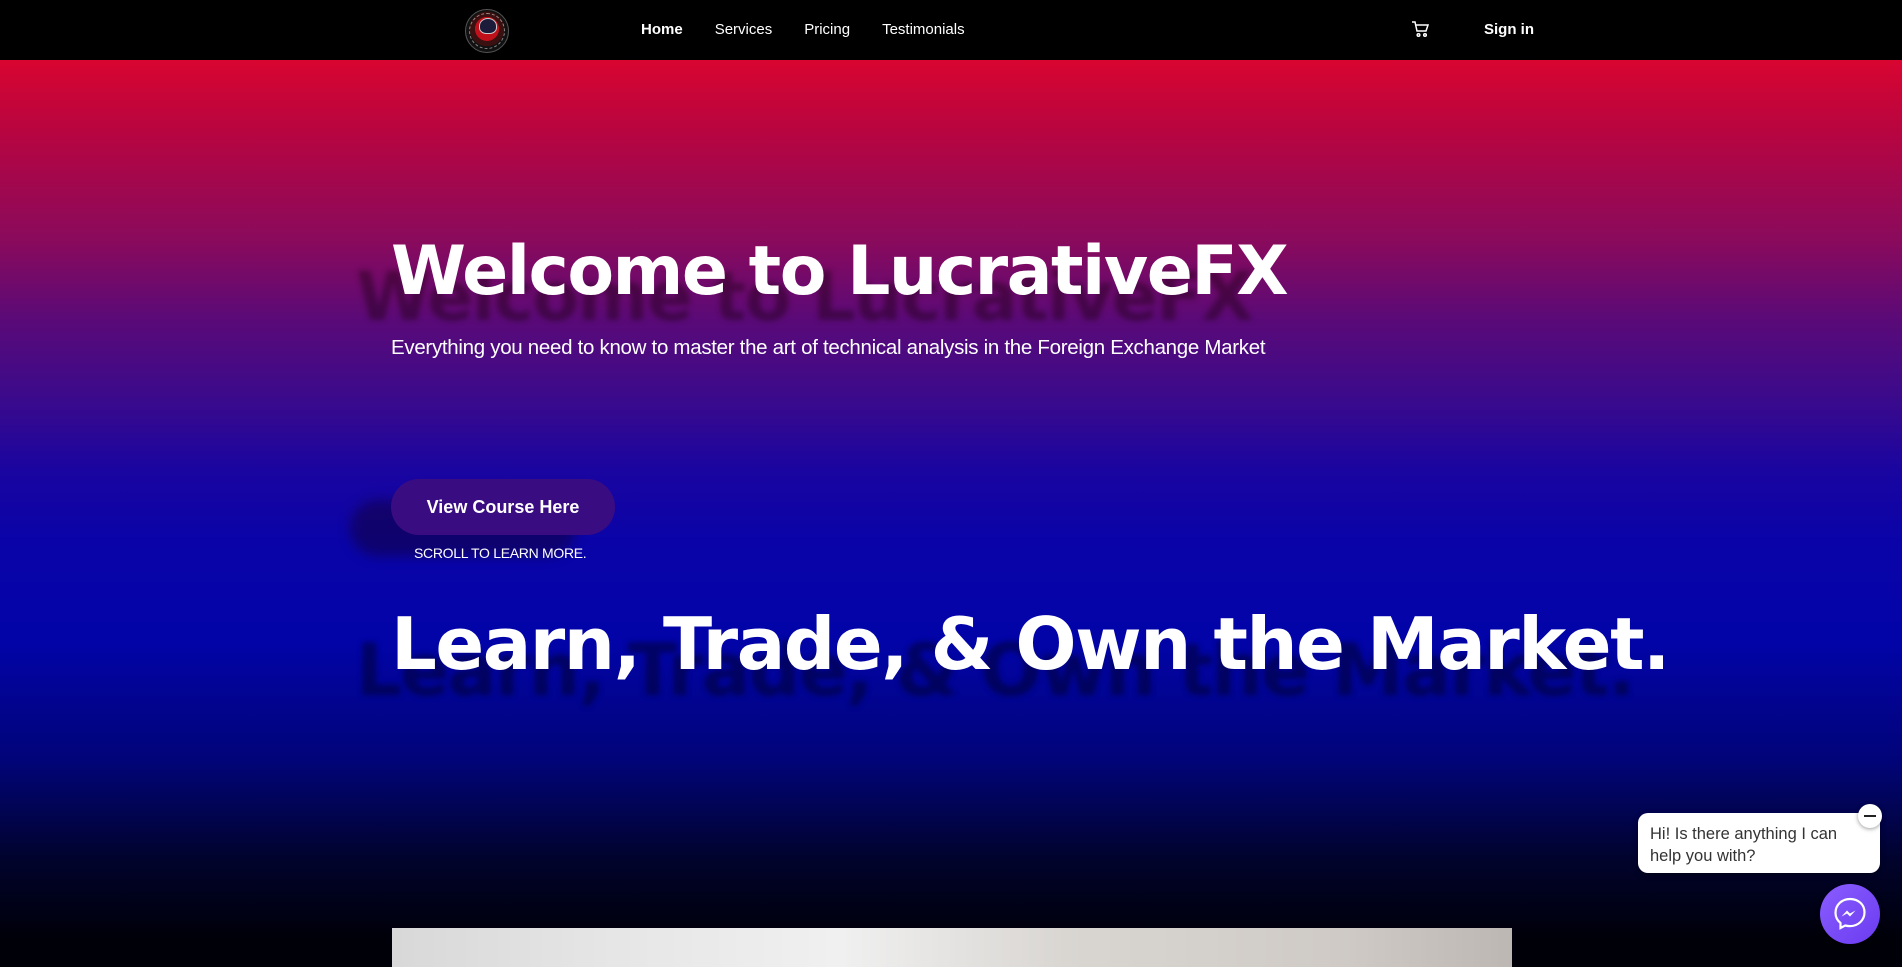 The width and height of the screenshot is (1902, 967). I want to click on messenger-icon, so click(1850, 914).